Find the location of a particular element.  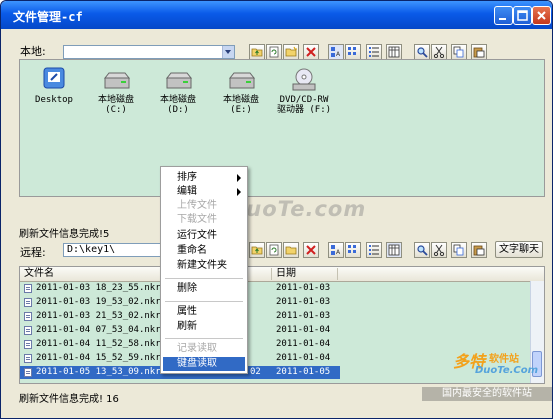

drive-e-label: 本地磁盘 is located at coordinates (240, 100).